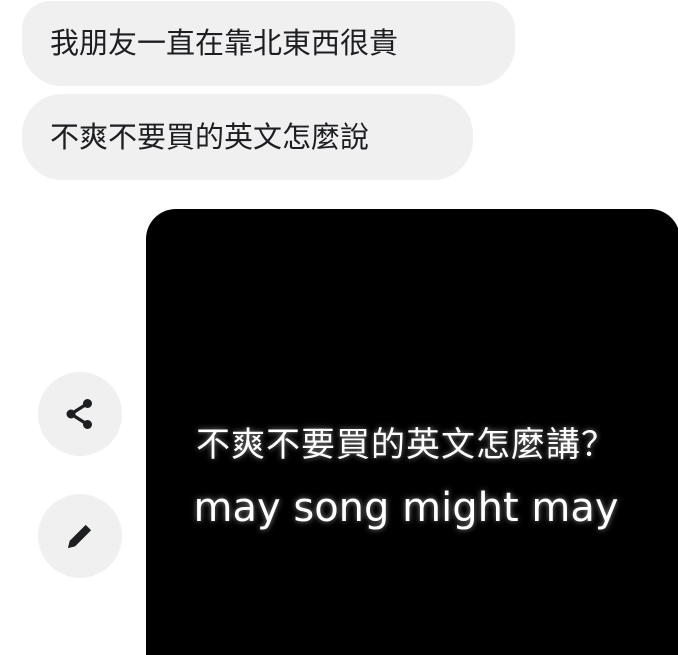 Image resolution: width=678 pixels, height=655 pixels. I want to click on message-text: 我朋友一直在靠北東西很貴, so click(224, 43).